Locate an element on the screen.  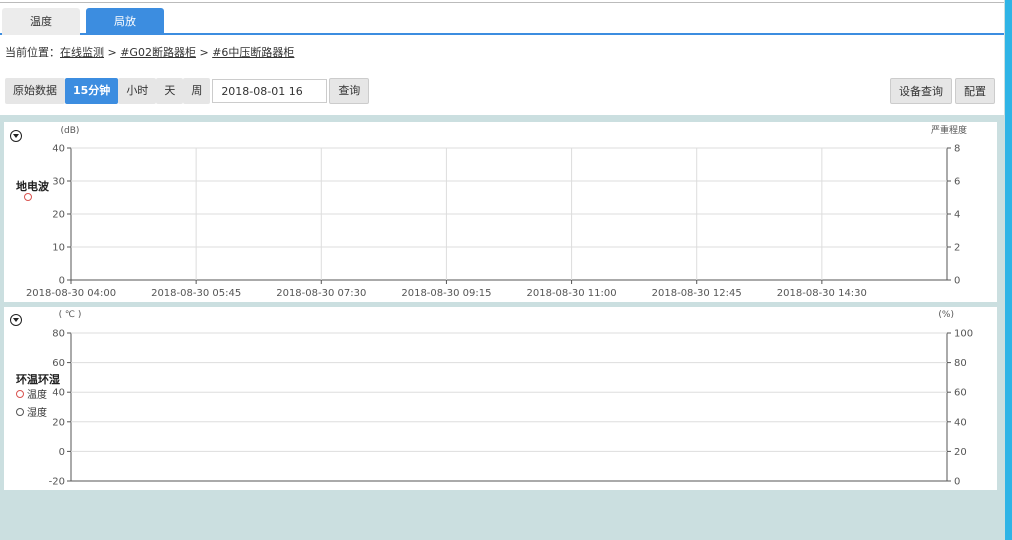
y2-tick-label: 6 is located at coordinates (957, 182).